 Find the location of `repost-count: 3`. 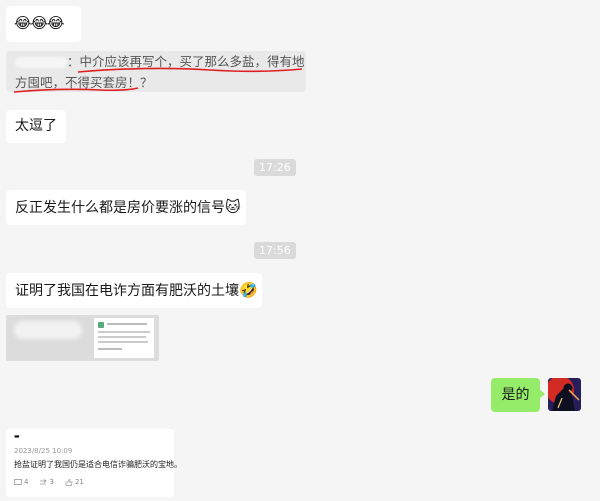

repost-count: 3 is located at coordinates (51, 482).